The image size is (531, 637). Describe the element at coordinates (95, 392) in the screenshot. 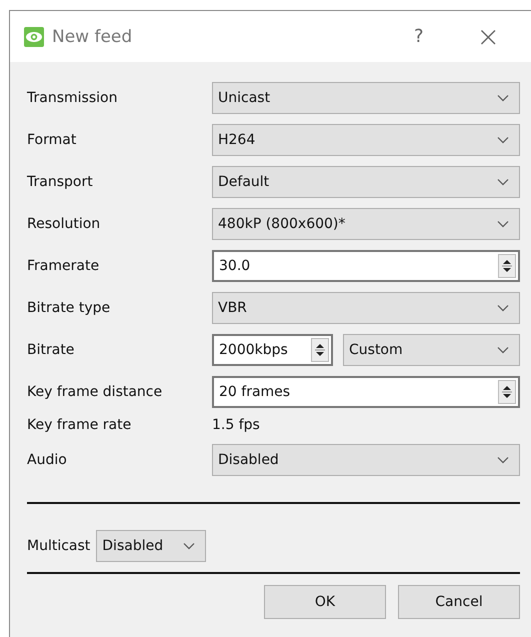

I see `field-label: Key frame distance` at that location.